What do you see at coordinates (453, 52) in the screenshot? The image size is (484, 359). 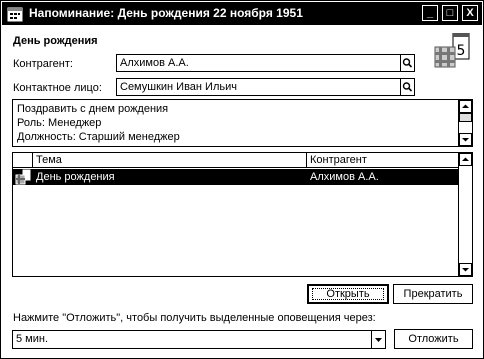 I see `calendar-birthday-icon: 5` at bounding box center [453, 52].